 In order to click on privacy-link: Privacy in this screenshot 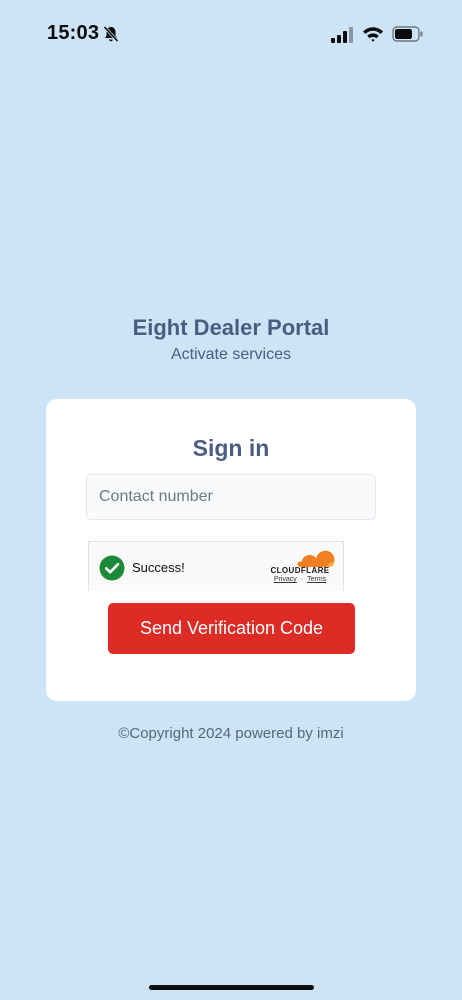, I will do `click(285, 579)`.